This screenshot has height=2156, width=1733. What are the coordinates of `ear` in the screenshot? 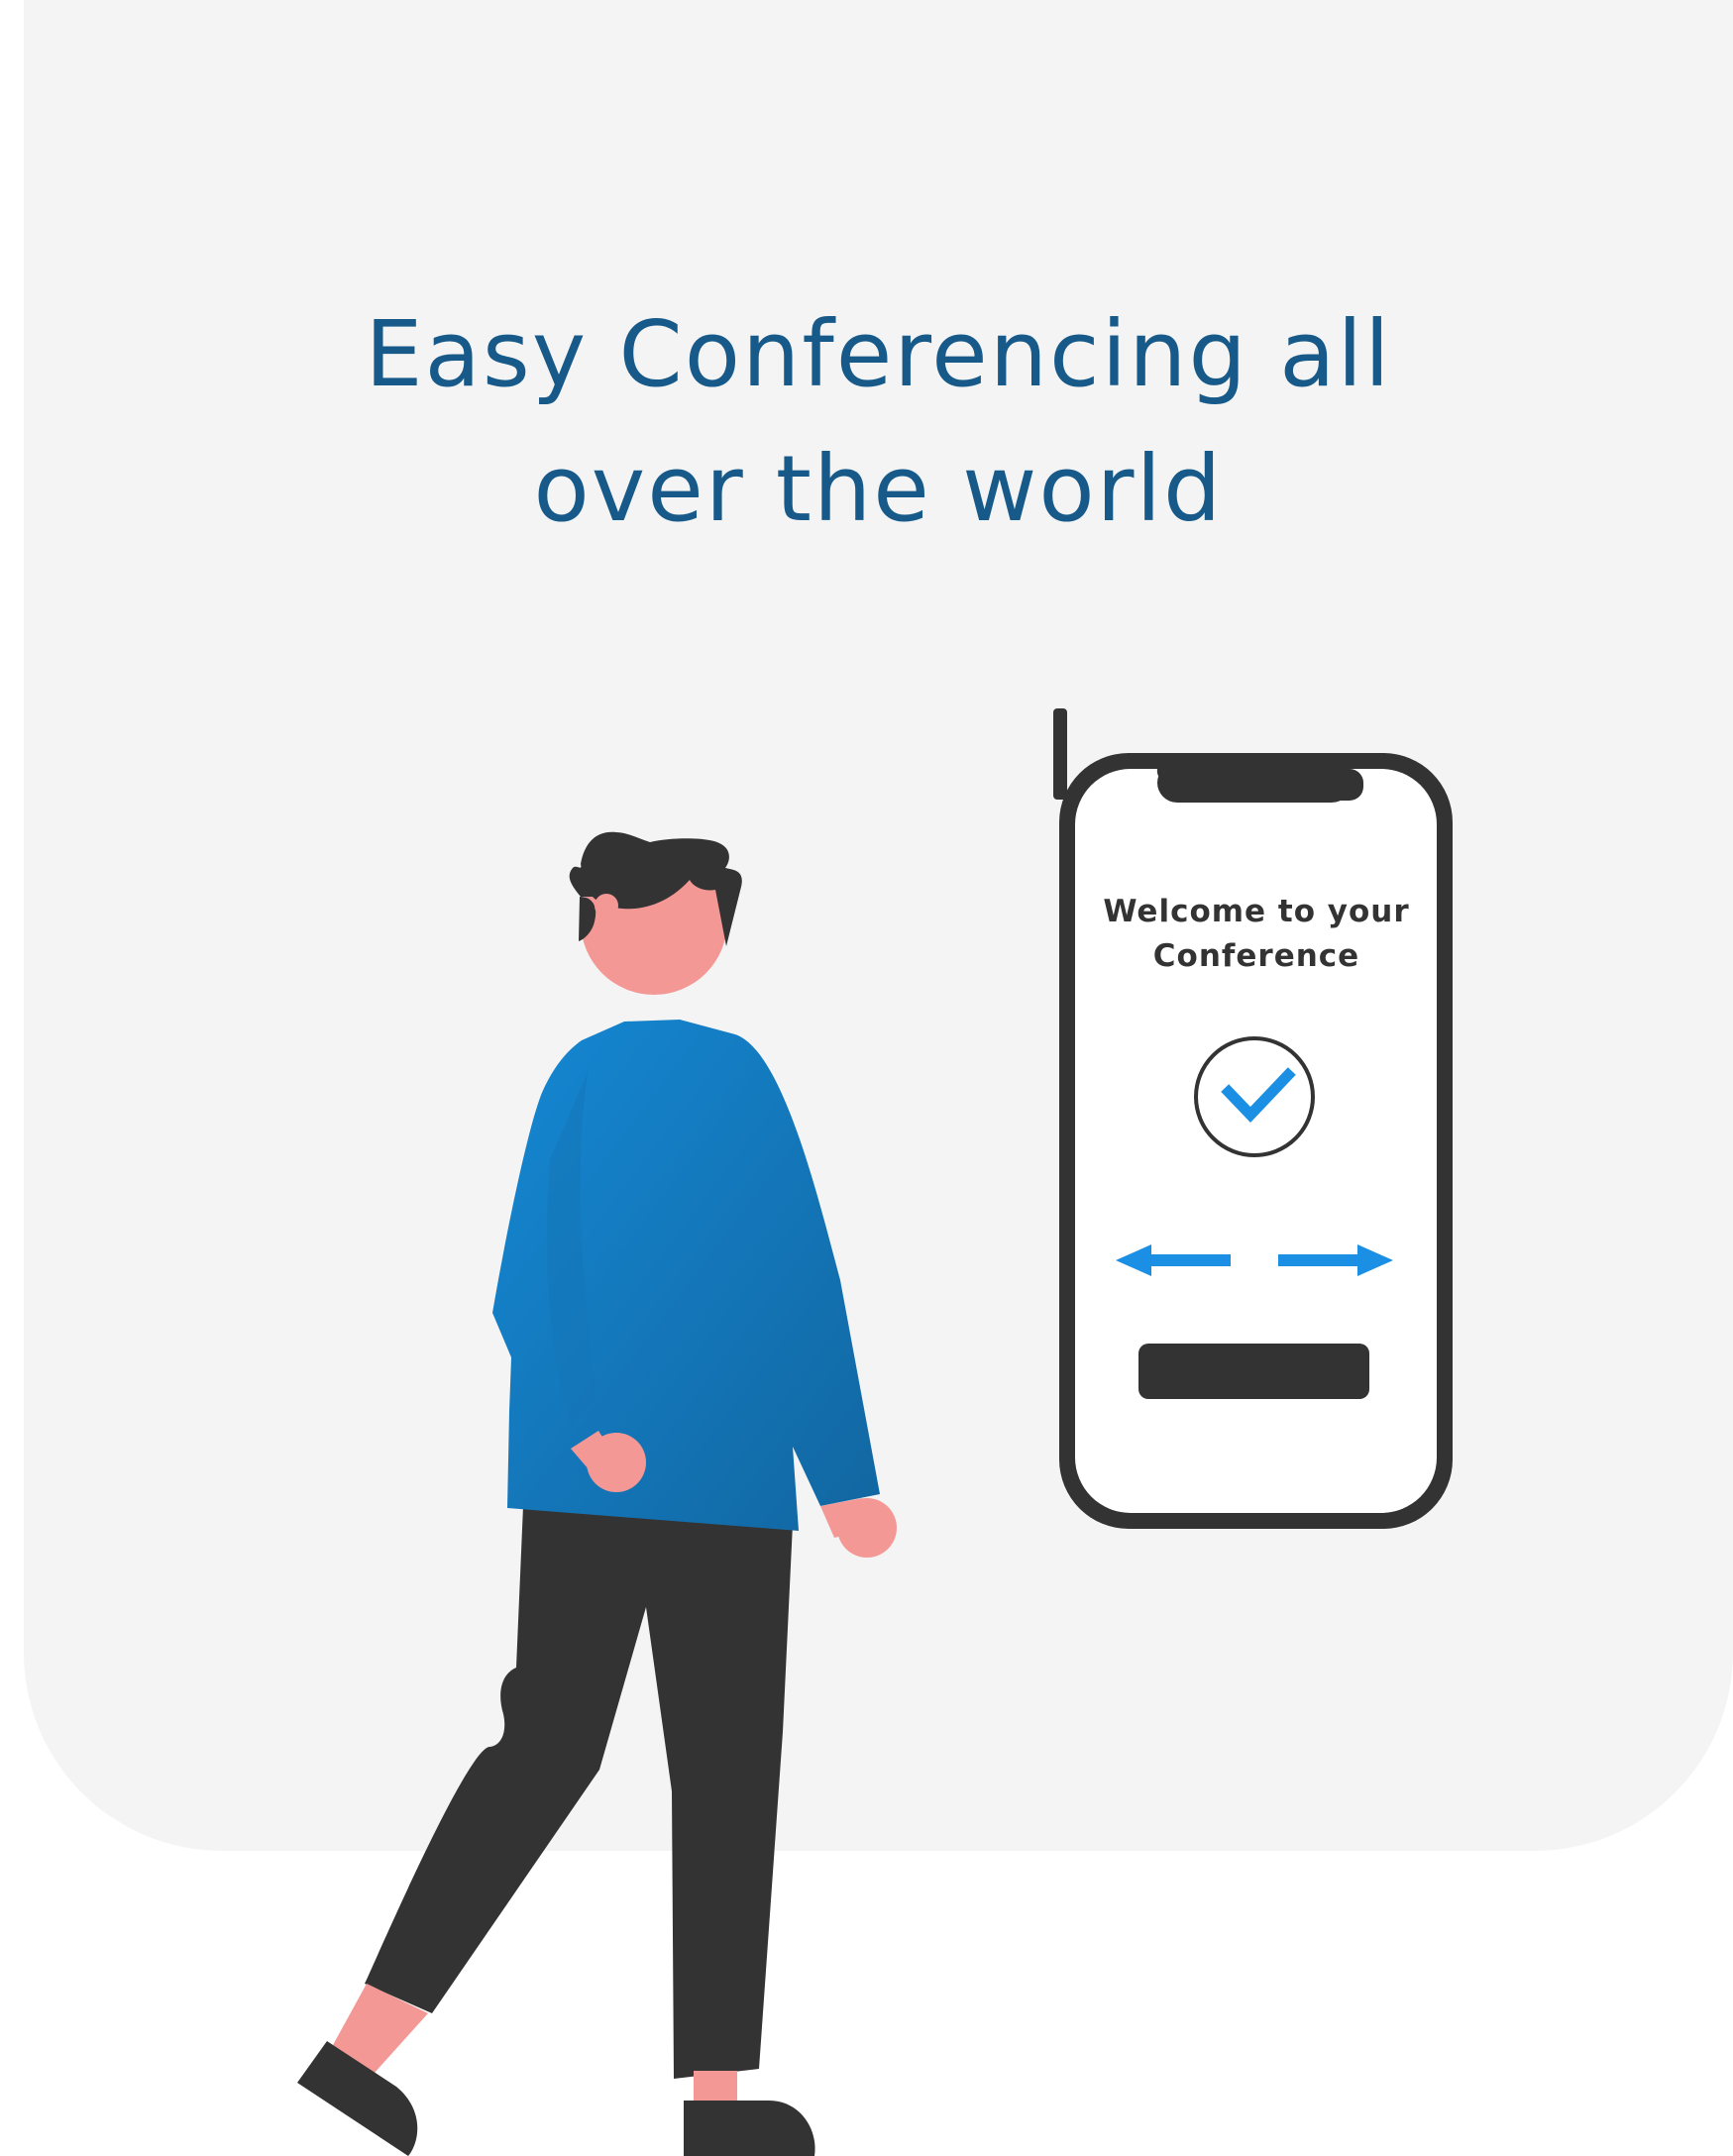 It's located at (606, 906).